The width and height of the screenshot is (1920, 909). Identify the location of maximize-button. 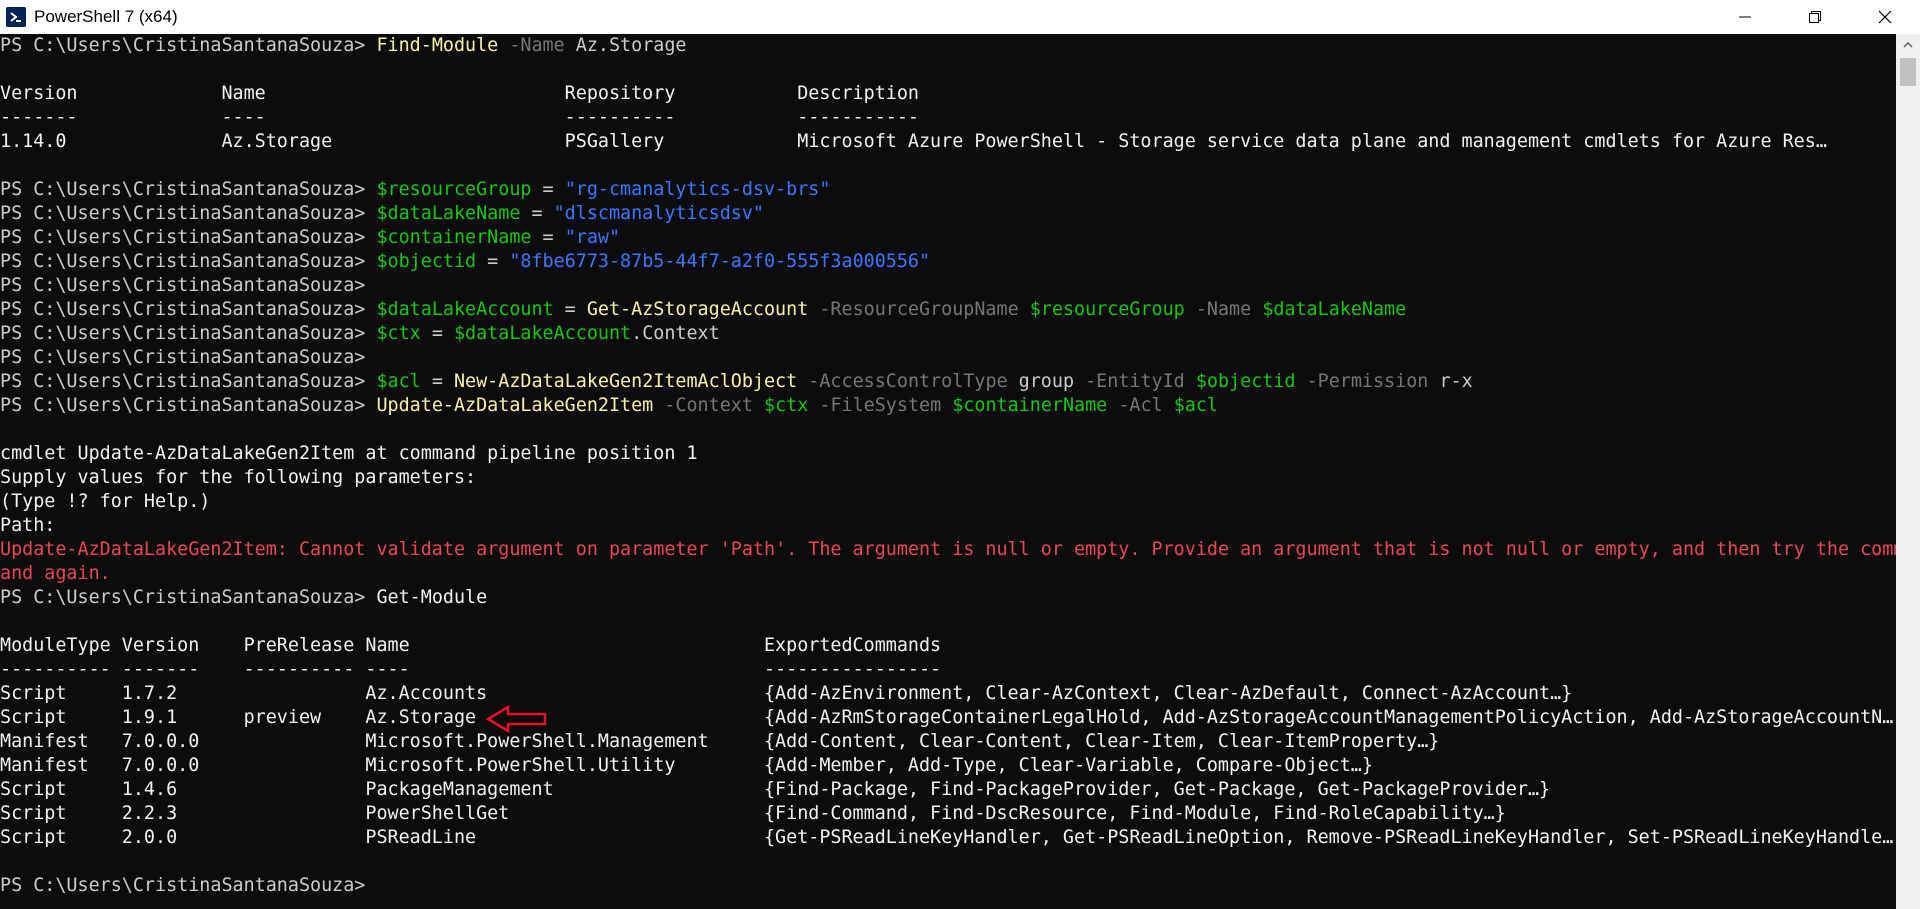
(1815, 17).